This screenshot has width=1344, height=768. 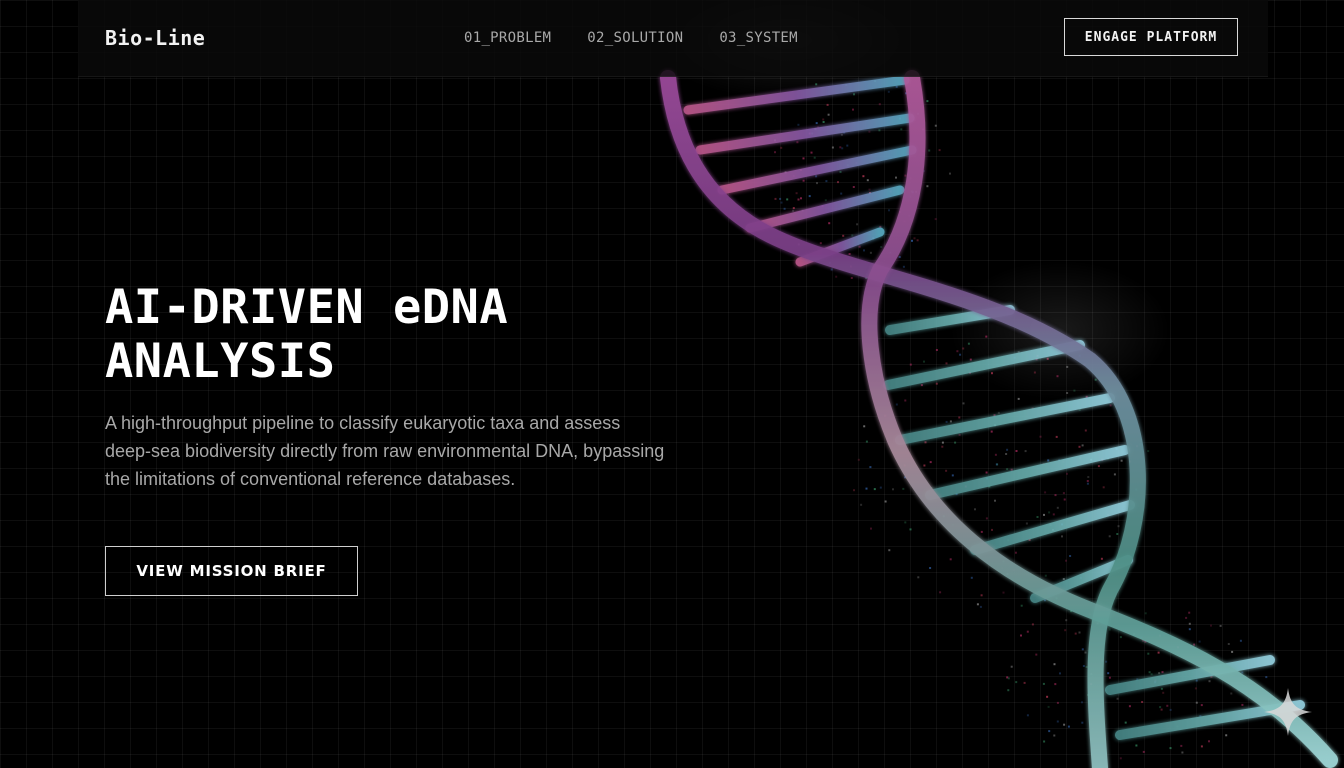 What do you see at coordinates (1288, 712) in the screenshot?
I see `sparkle-icon` at bounding box center [1288, 712].